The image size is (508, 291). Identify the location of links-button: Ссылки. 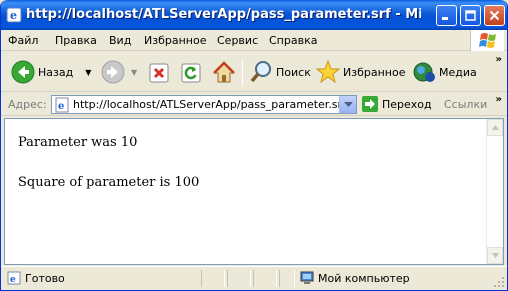
(465, 104).